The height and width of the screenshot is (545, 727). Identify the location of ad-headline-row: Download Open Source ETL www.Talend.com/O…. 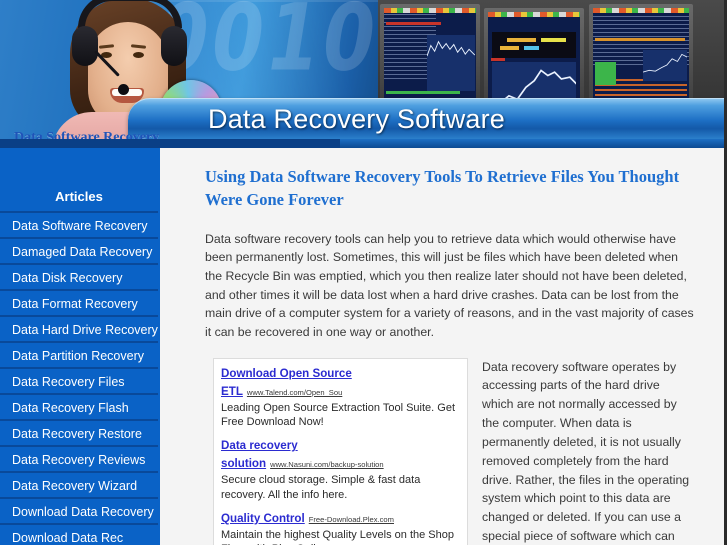
(340, 382).